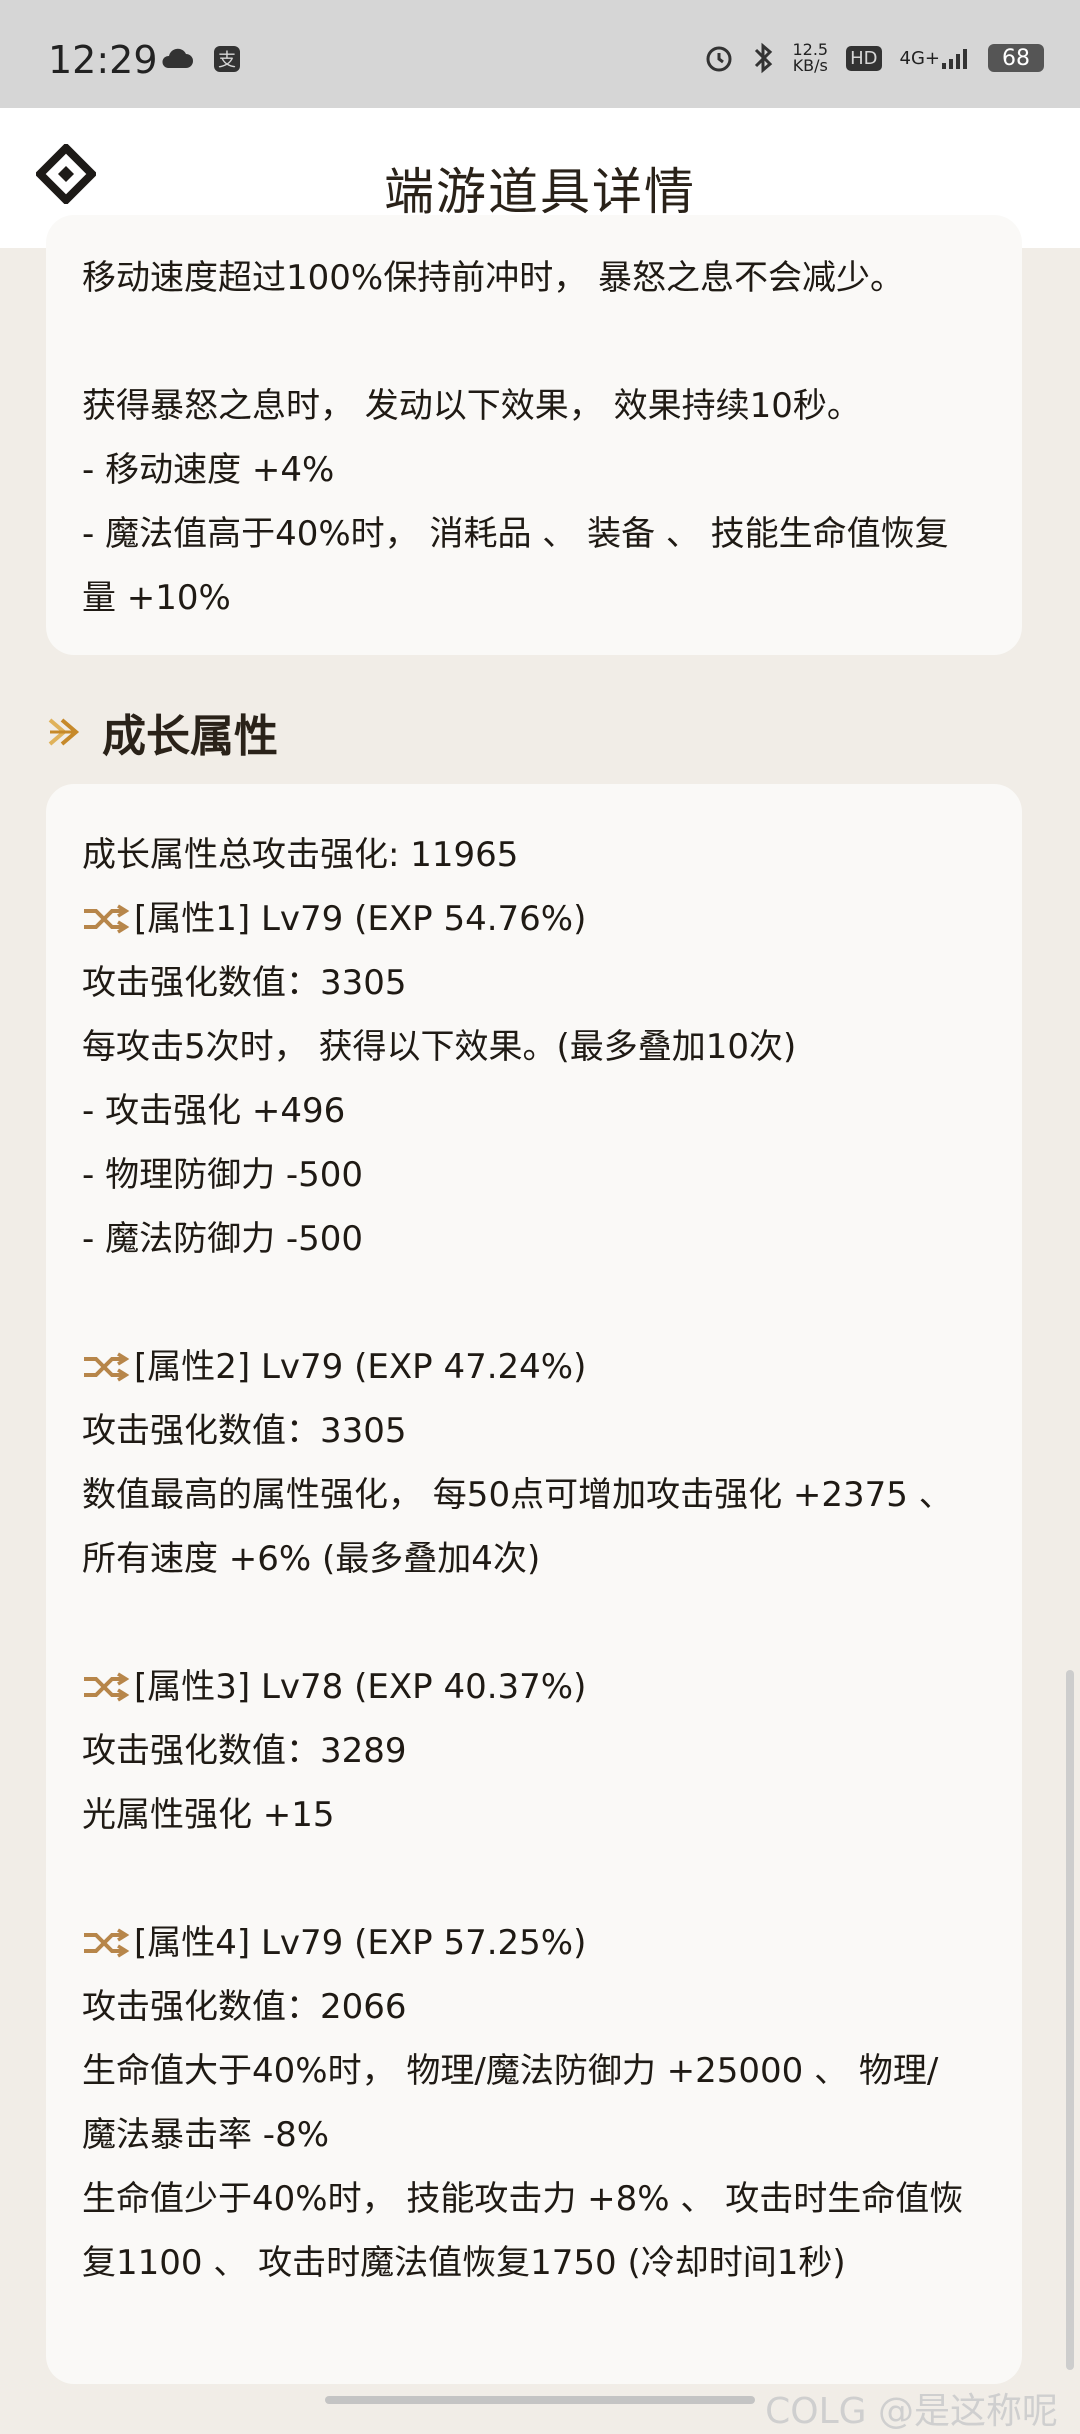 This screenshot has height=2434, width=1080. What do you see at coordinates (334, 1939) in the screenshot?
I see `attribute-4-header: [属性4] Lv79 (EXP 57.25%)` at bounding box center [334, 1939].